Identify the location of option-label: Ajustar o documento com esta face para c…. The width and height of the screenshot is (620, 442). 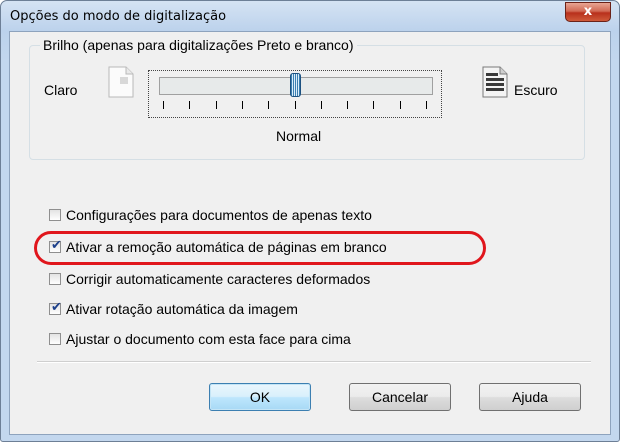
(208, 339).